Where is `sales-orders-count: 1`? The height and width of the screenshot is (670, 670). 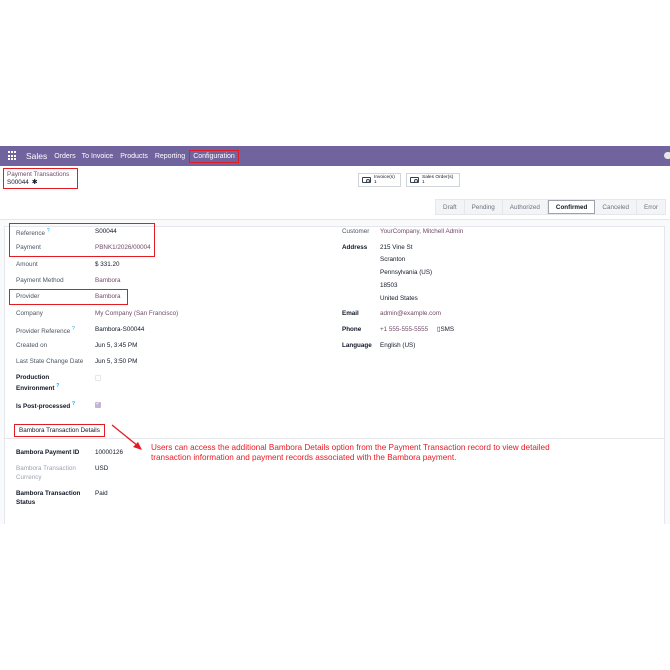 sales-orders-count: 1 is located at coordinates (423, 182).